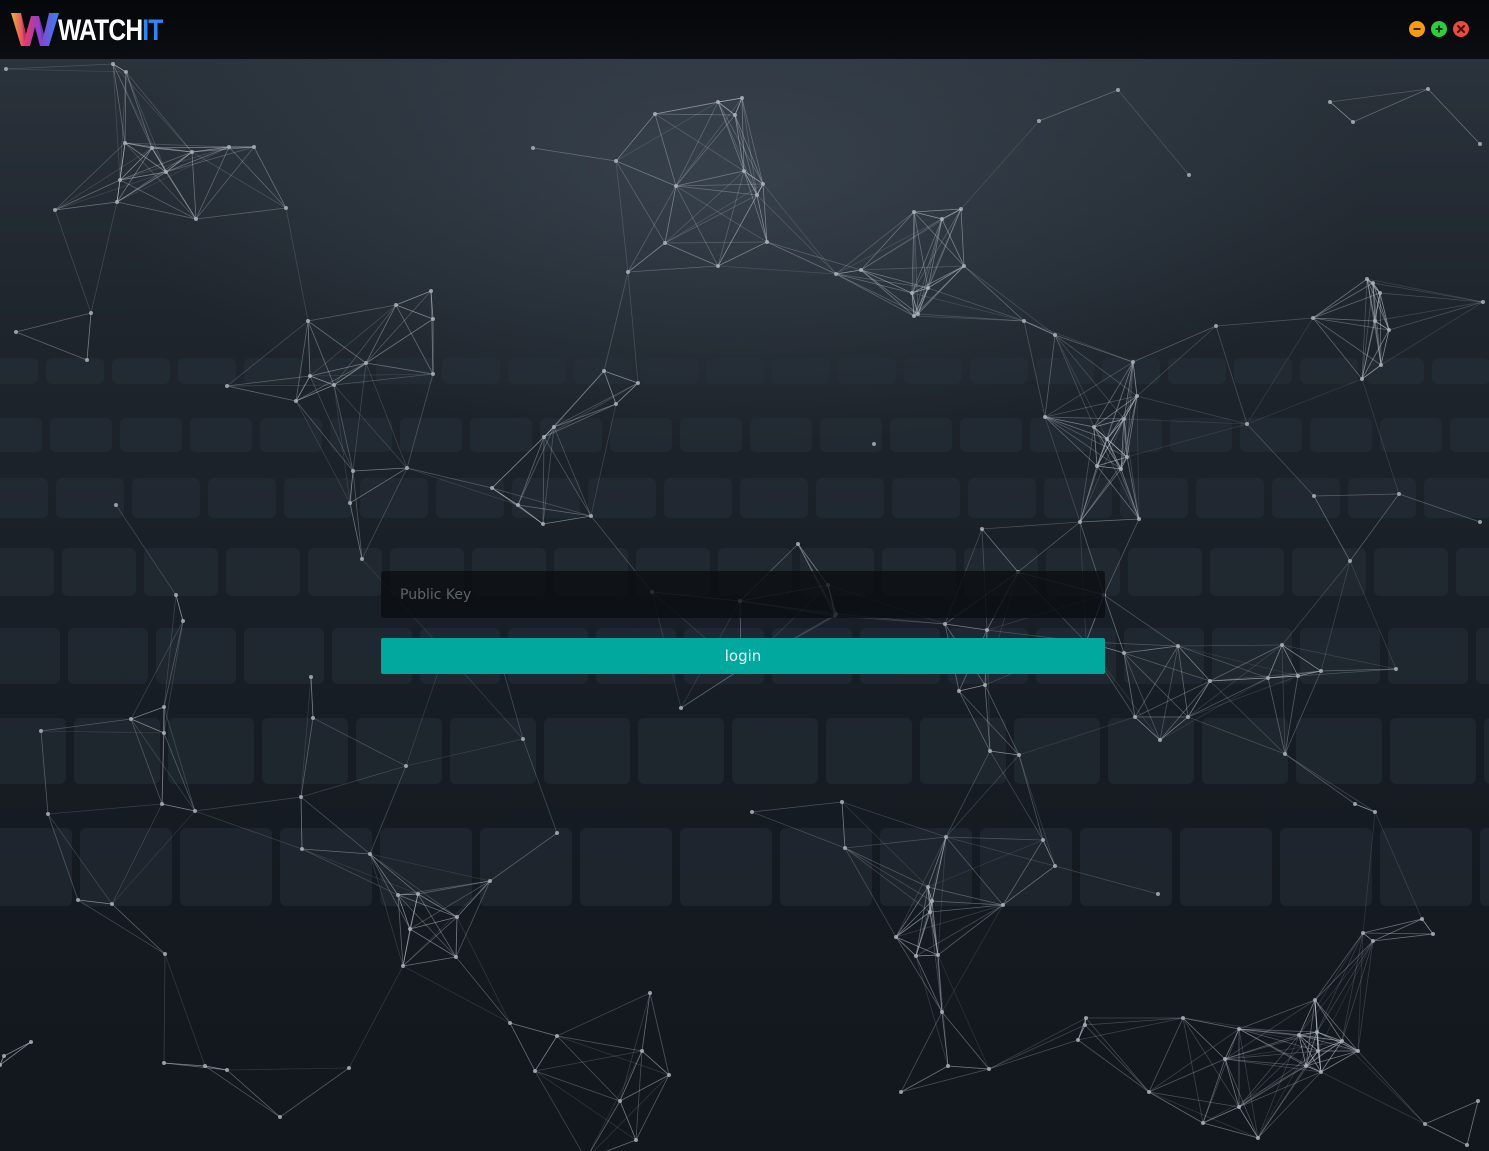 This screenshot has height=1151, width=1489. Describe the element at coordinates (743, 656) in the screenshot. I see `login-button: login` at that location.